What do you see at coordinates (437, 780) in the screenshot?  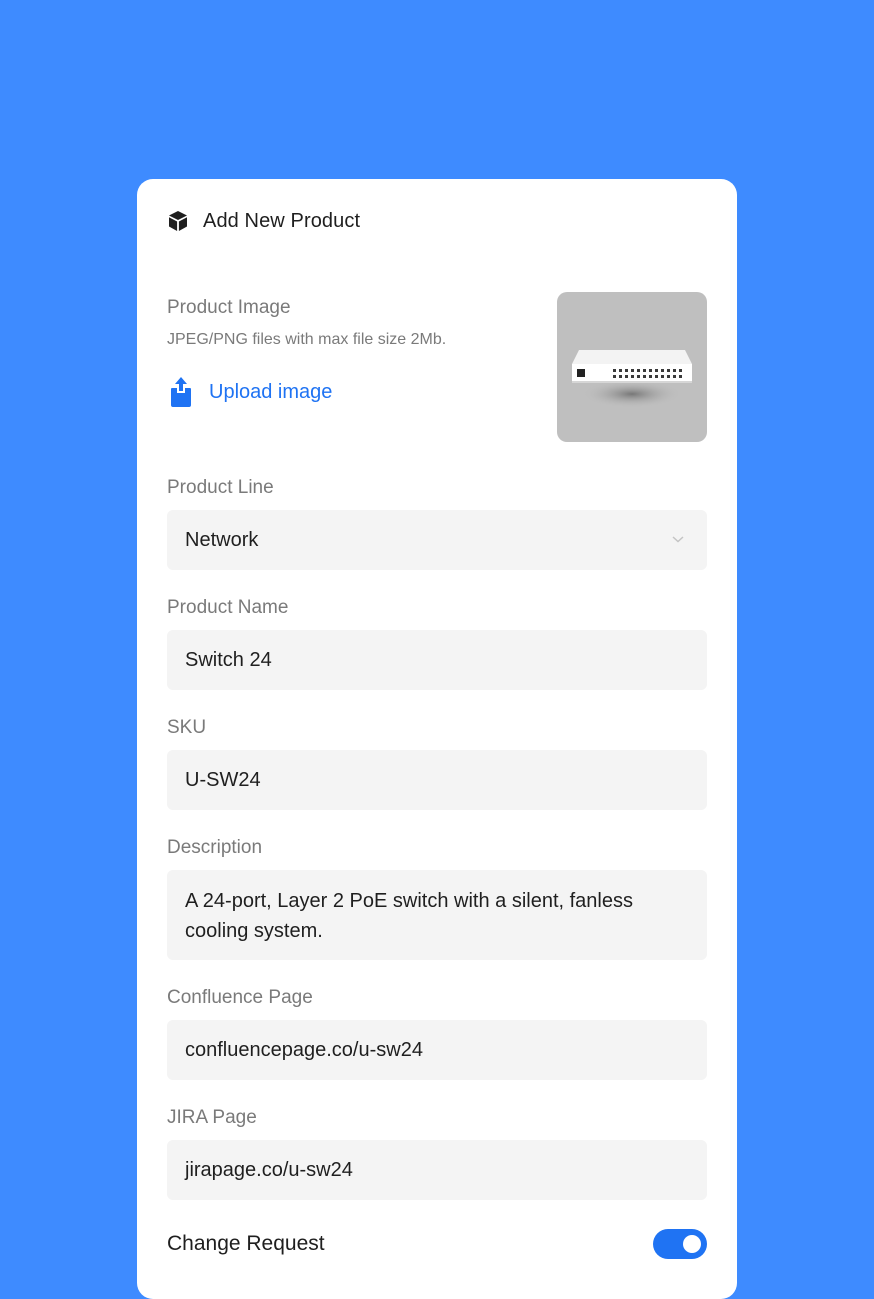 I see `sku-input: U-SW24` at bounding box center [437, 780].